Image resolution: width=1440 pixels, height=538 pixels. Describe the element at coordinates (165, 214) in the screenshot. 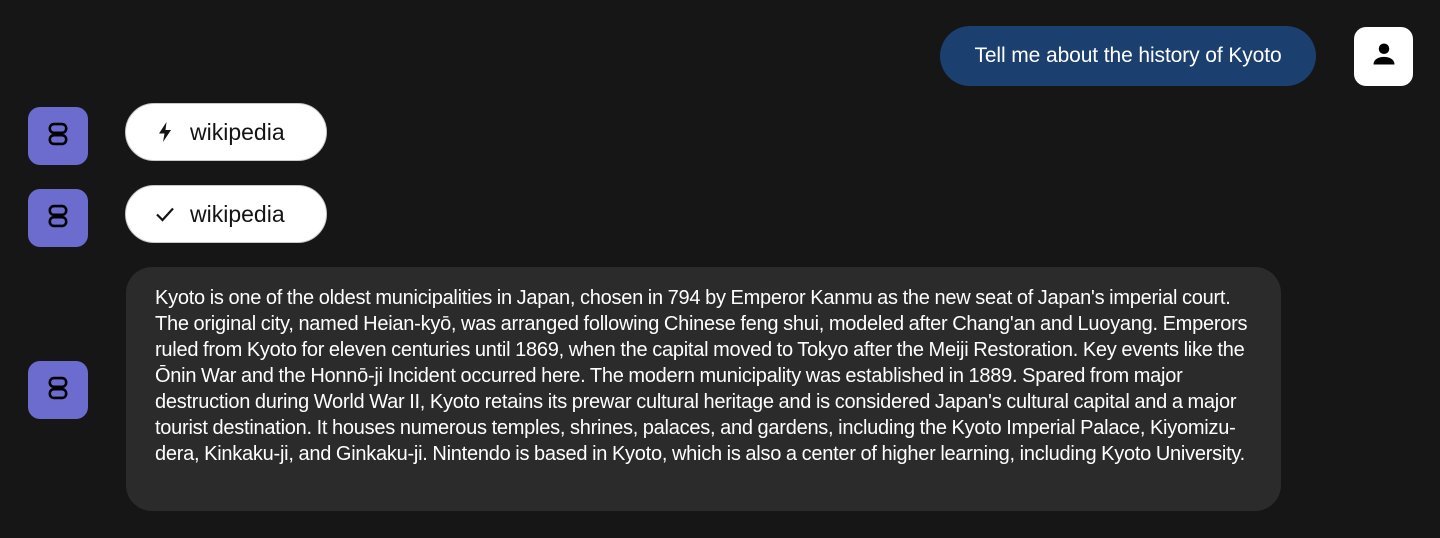

I see `check-icon` at that location.